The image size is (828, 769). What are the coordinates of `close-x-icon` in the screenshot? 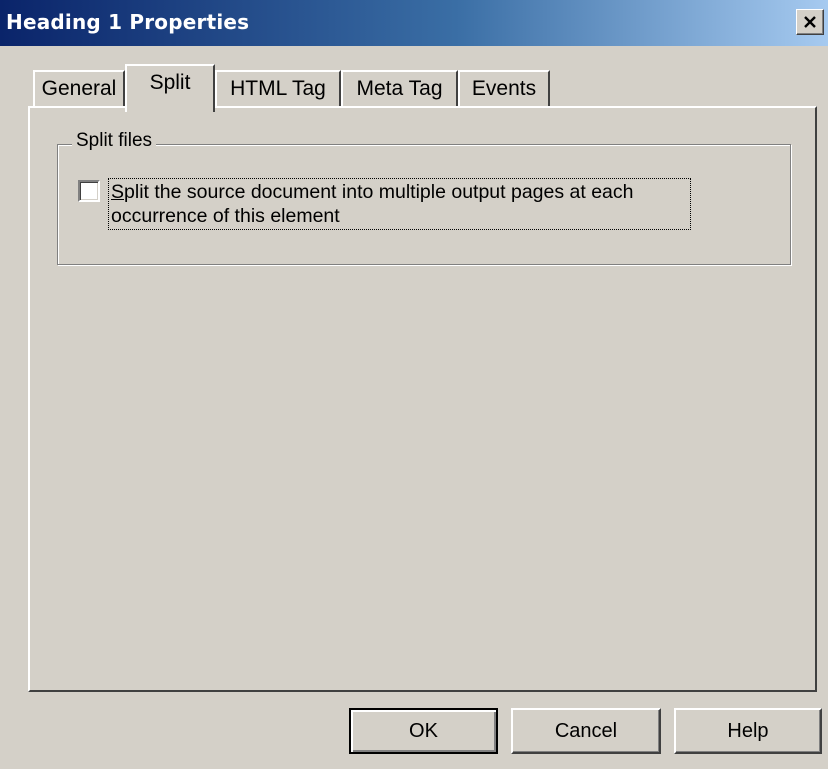 It's located at (810, 22).